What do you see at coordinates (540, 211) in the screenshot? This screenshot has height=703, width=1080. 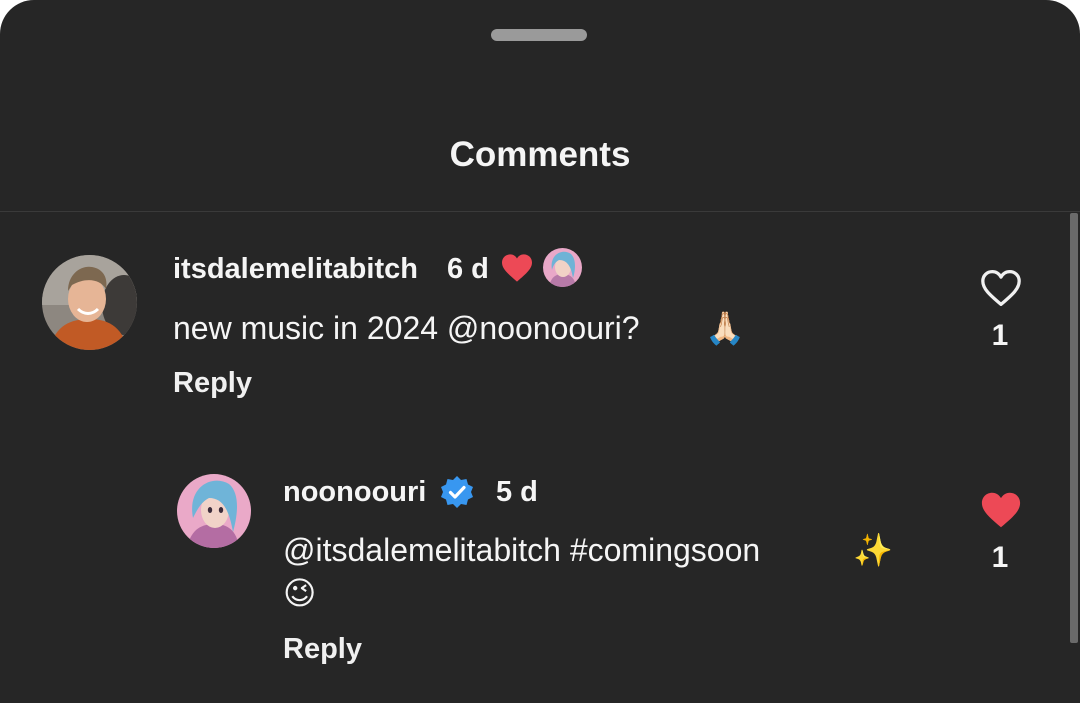 I see `header-divider` at bounding box center [540, 211].